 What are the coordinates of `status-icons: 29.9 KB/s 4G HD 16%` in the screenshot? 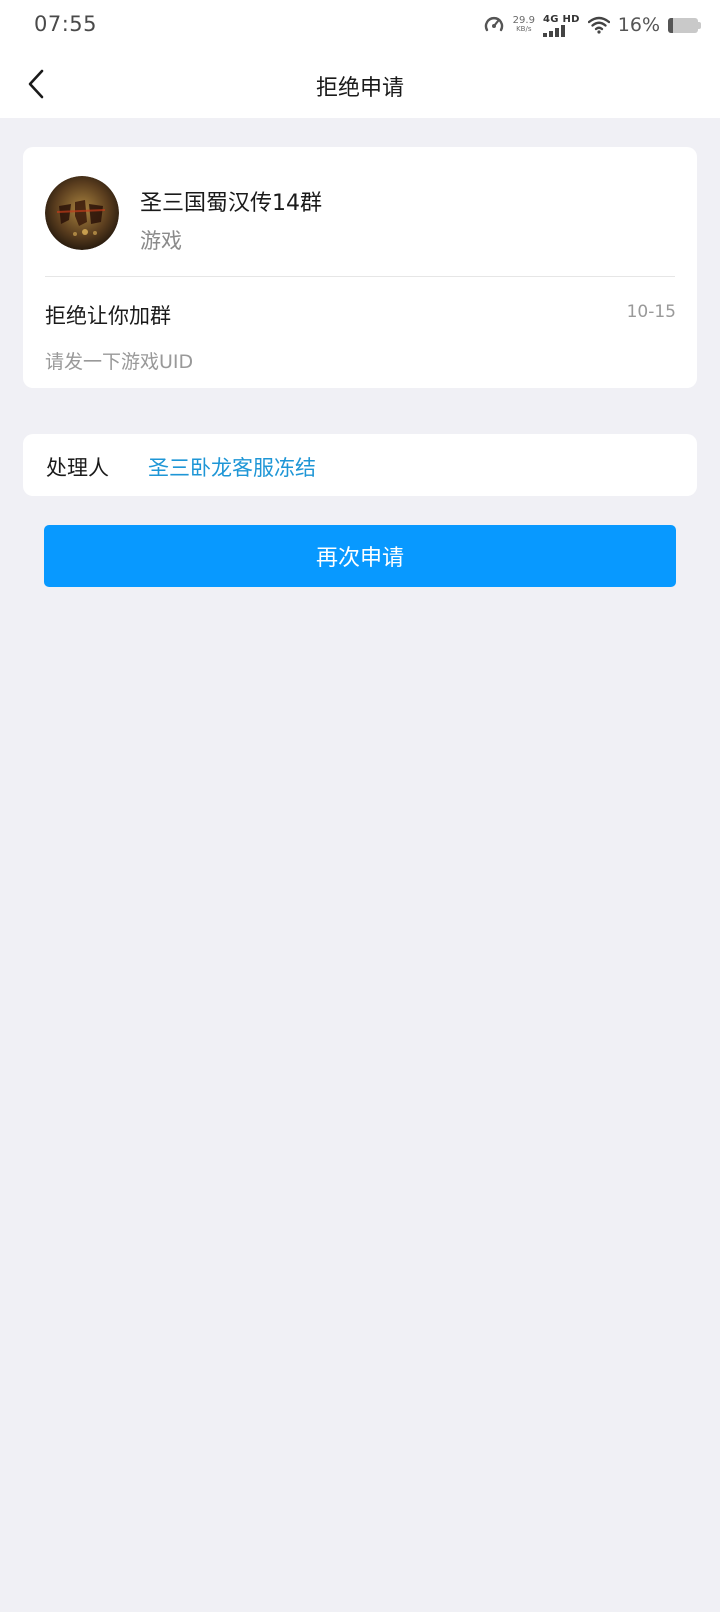 It's located at (592, 25).